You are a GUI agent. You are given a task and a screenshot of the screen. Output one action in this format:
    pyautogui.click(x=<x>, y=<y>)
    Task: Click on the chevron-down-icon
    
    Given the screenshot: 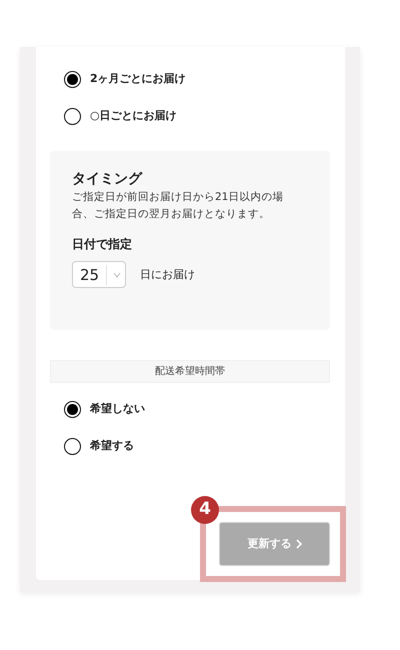 What is the action you would take?
    pyautogui.click(x=117, y=275)
    